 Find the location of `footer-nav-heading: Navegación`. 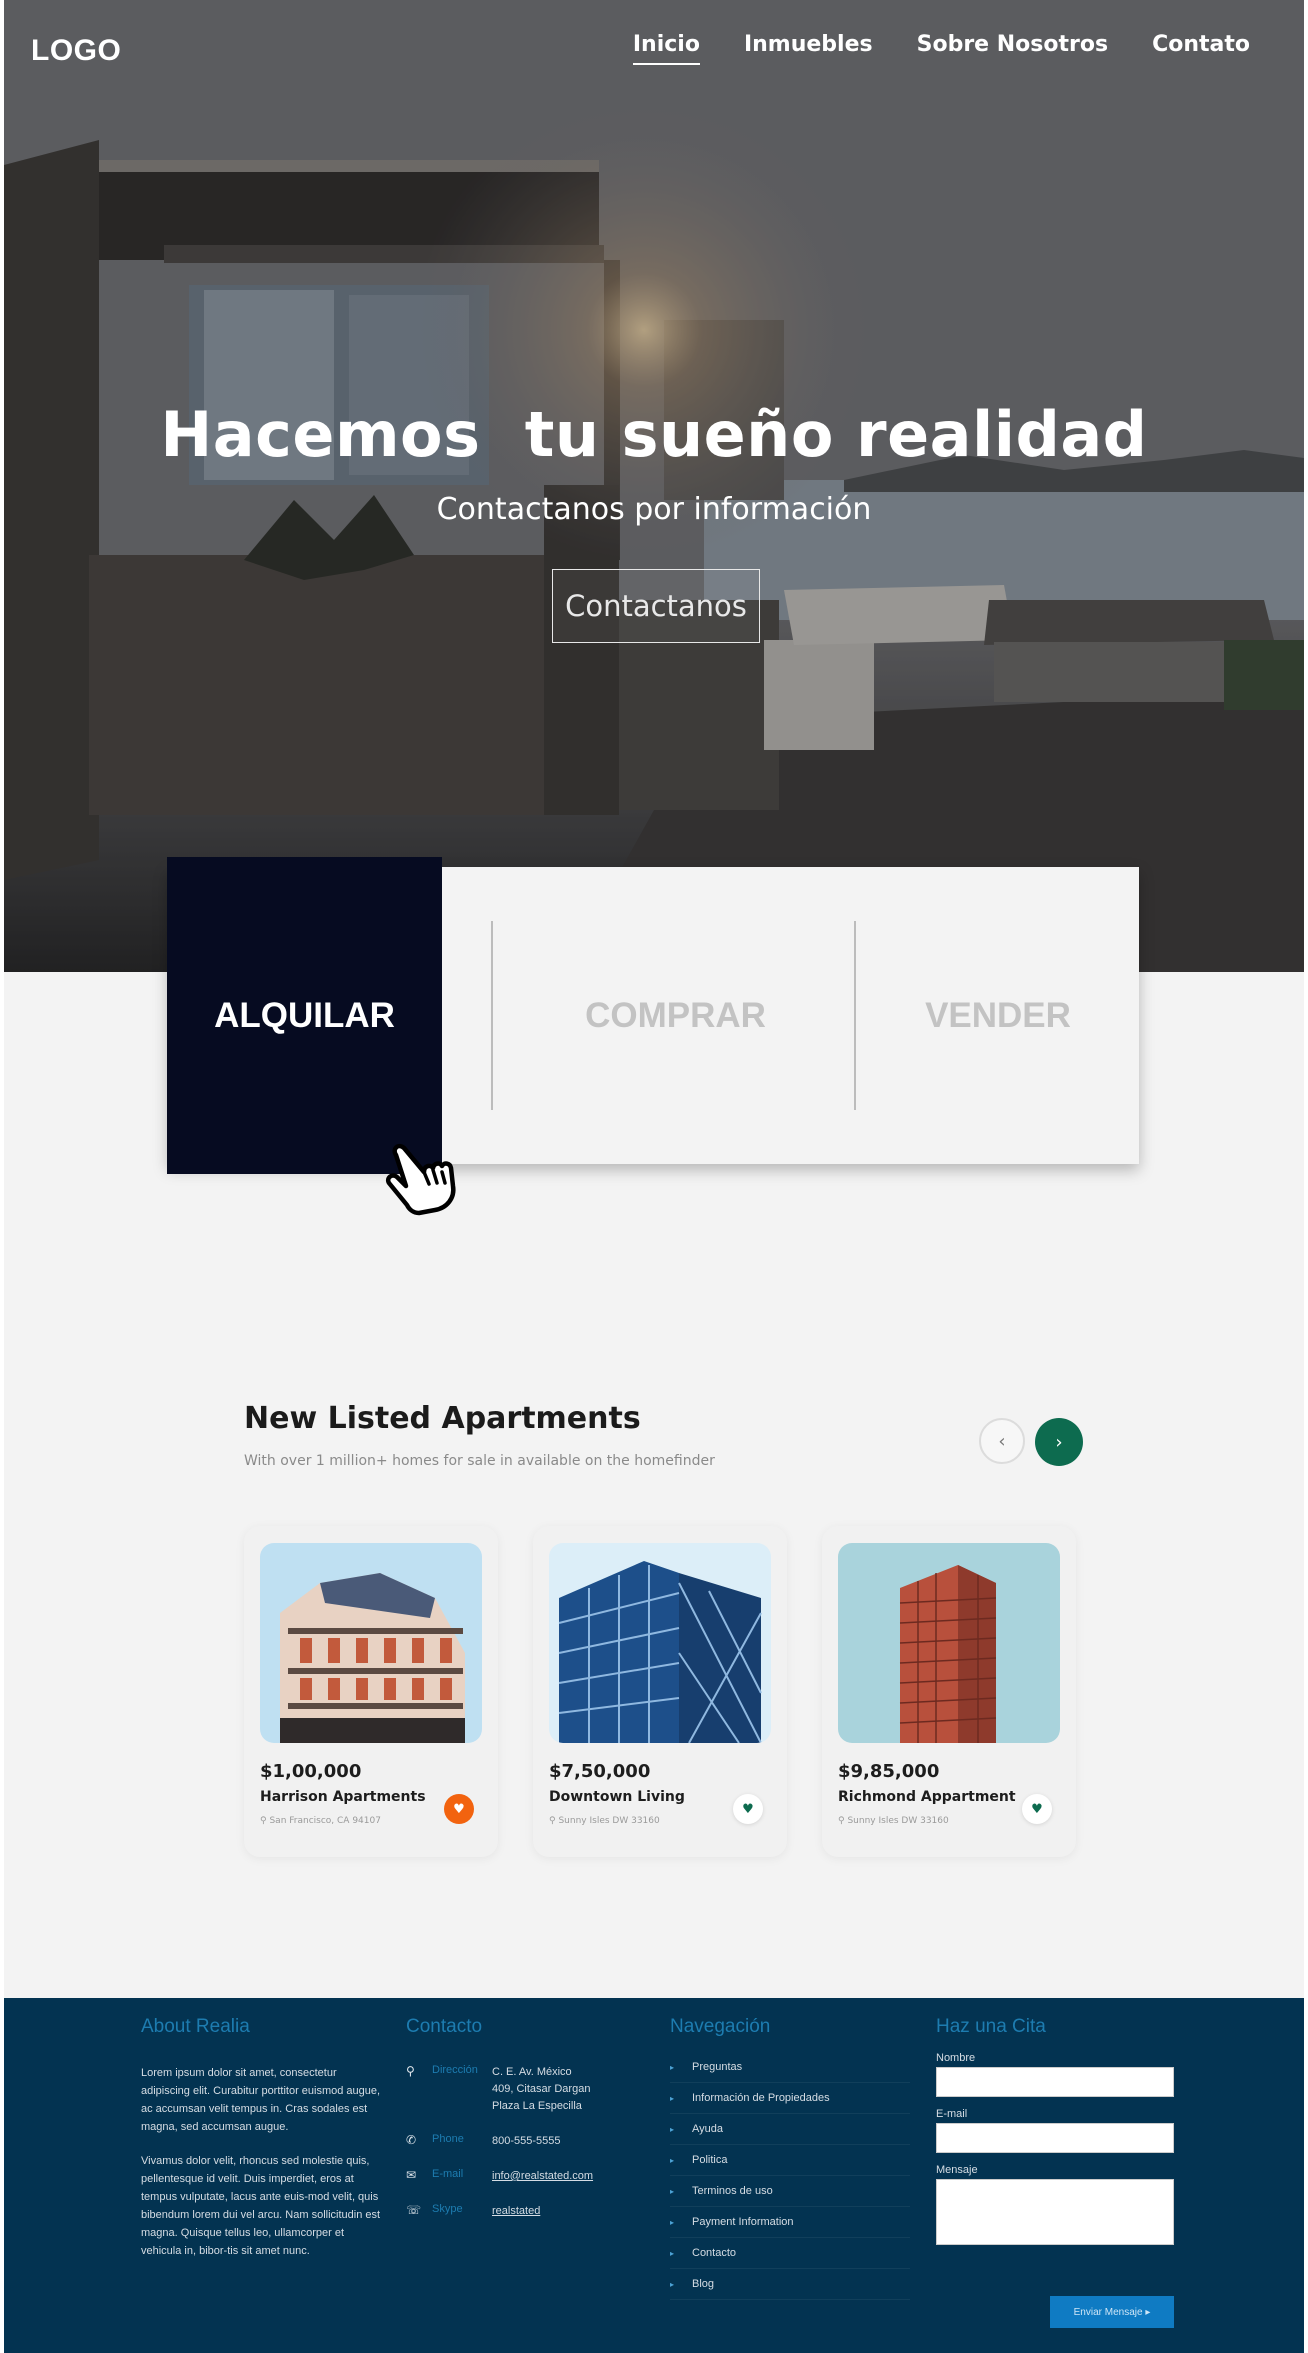

footer-nav-heading: Navegación is located at coordinates (720, 2026).